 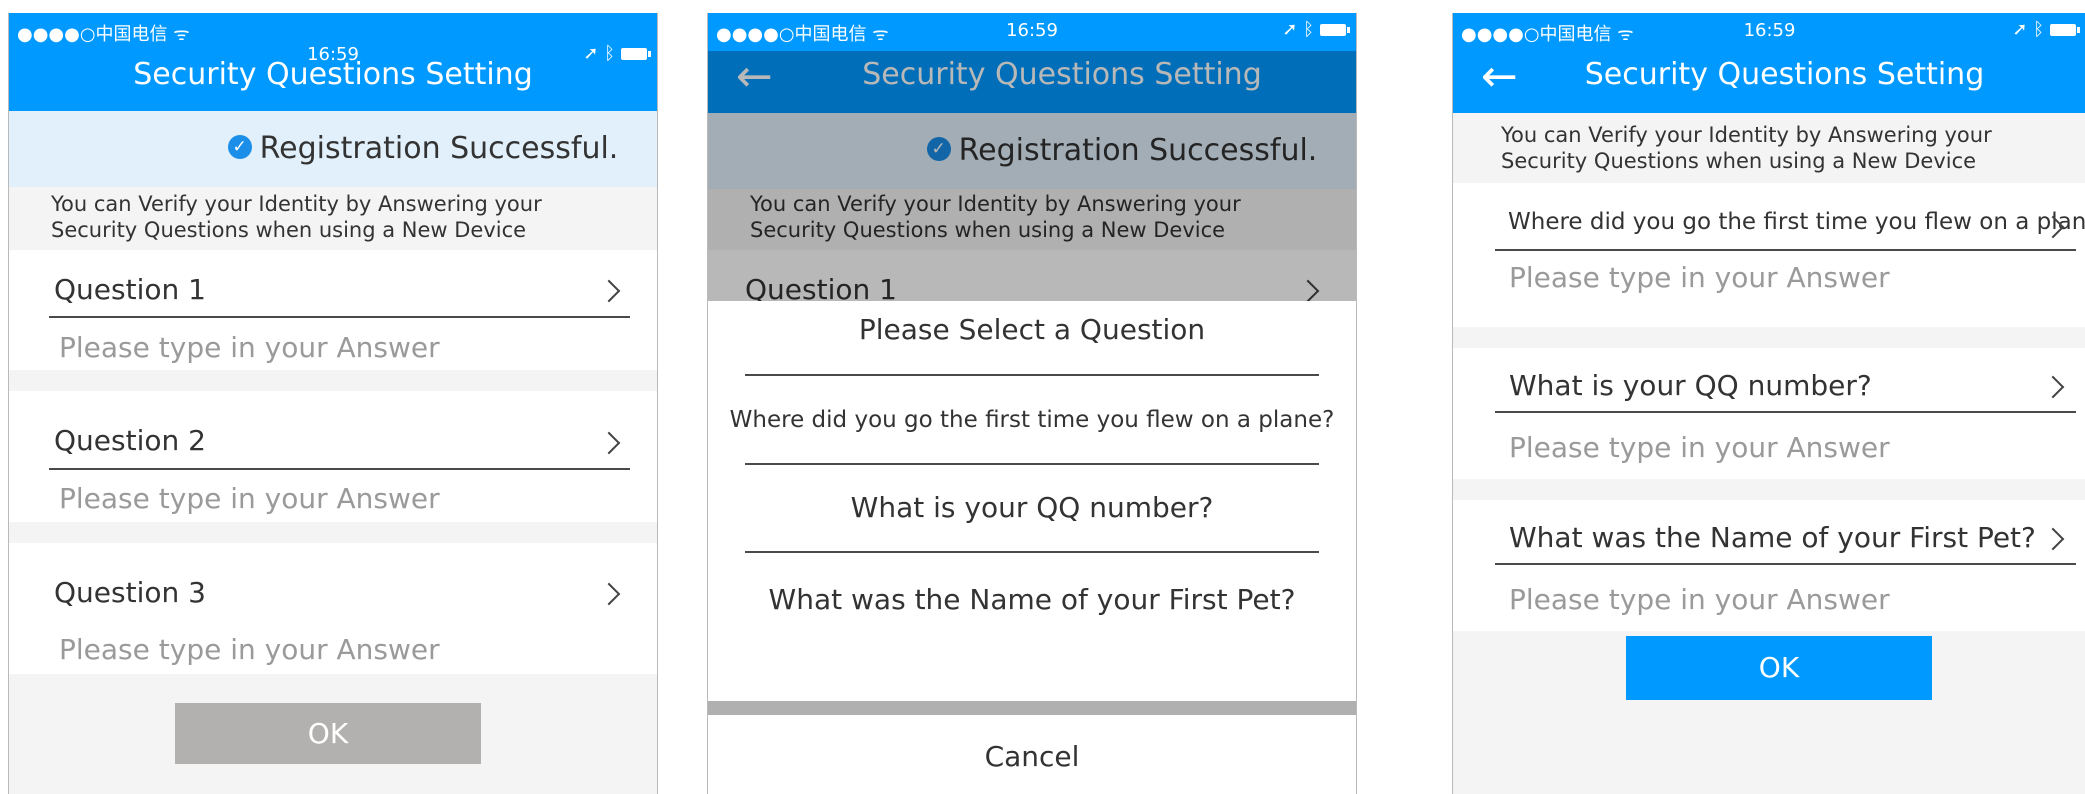 I want to click on carrier-label: ●●●●○中国电信, so click(x=92, y=34).